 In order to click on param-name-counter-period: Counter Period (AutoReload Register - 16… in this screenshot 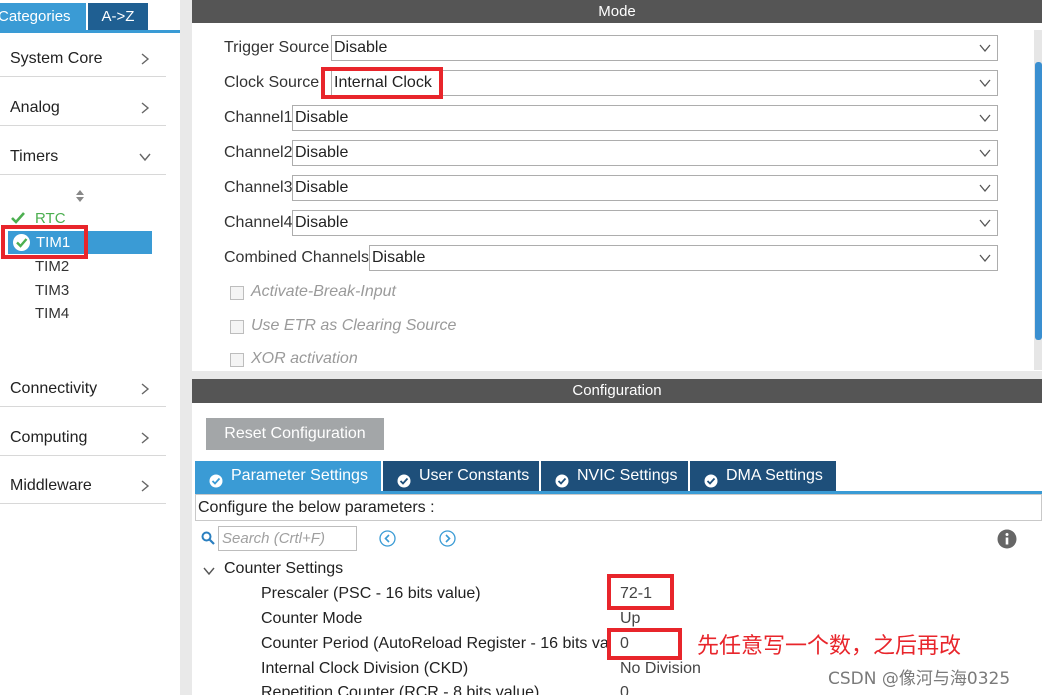, I will do `click(436, 643)`.